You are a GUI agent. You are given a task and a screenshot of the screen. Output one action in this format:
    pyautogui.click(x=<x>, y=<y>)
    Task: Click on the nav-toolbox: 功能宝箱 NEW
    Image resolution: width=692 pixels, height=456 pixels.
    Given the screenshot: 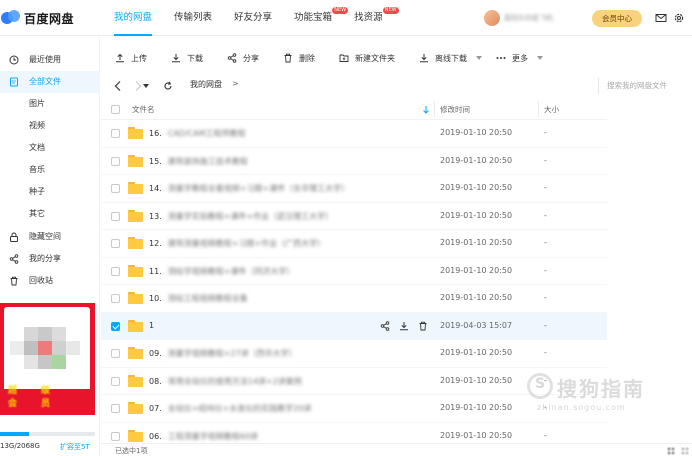 What is the action you would take?
    pyautogui.click(x=321, y=18)
    